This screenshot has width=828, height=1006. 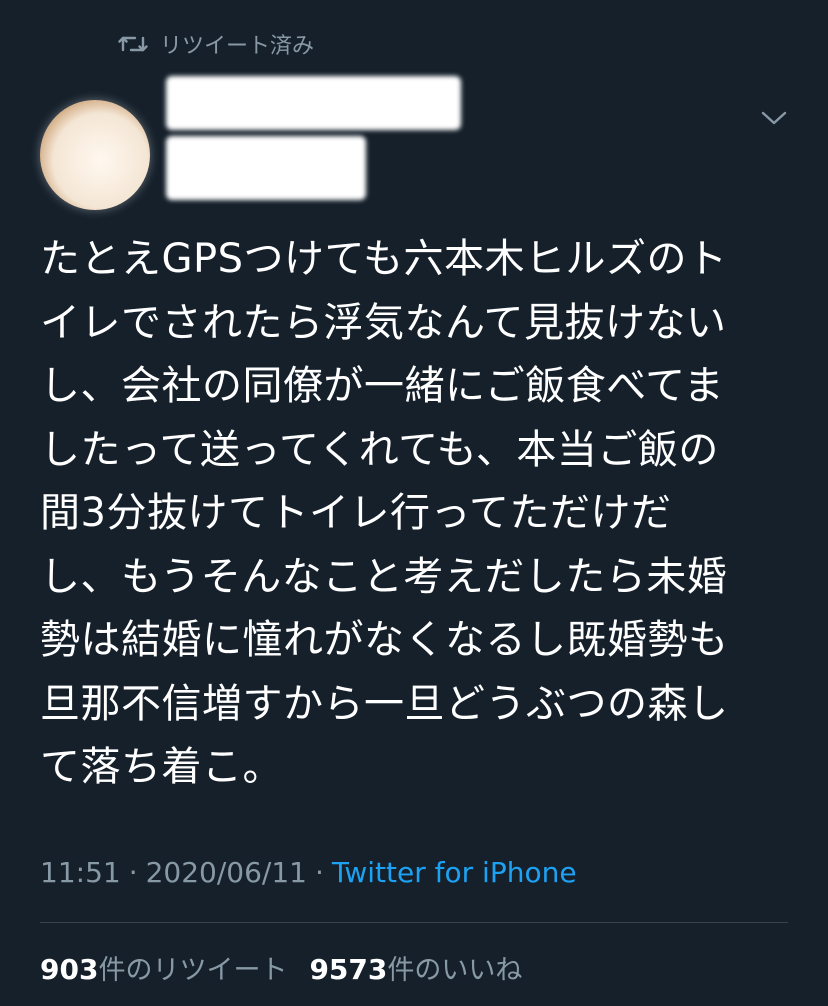 What do you see at coordinates (348, 969) in the screenshot?
I see `likes-count: 9573` at bounding box center [348, 969].